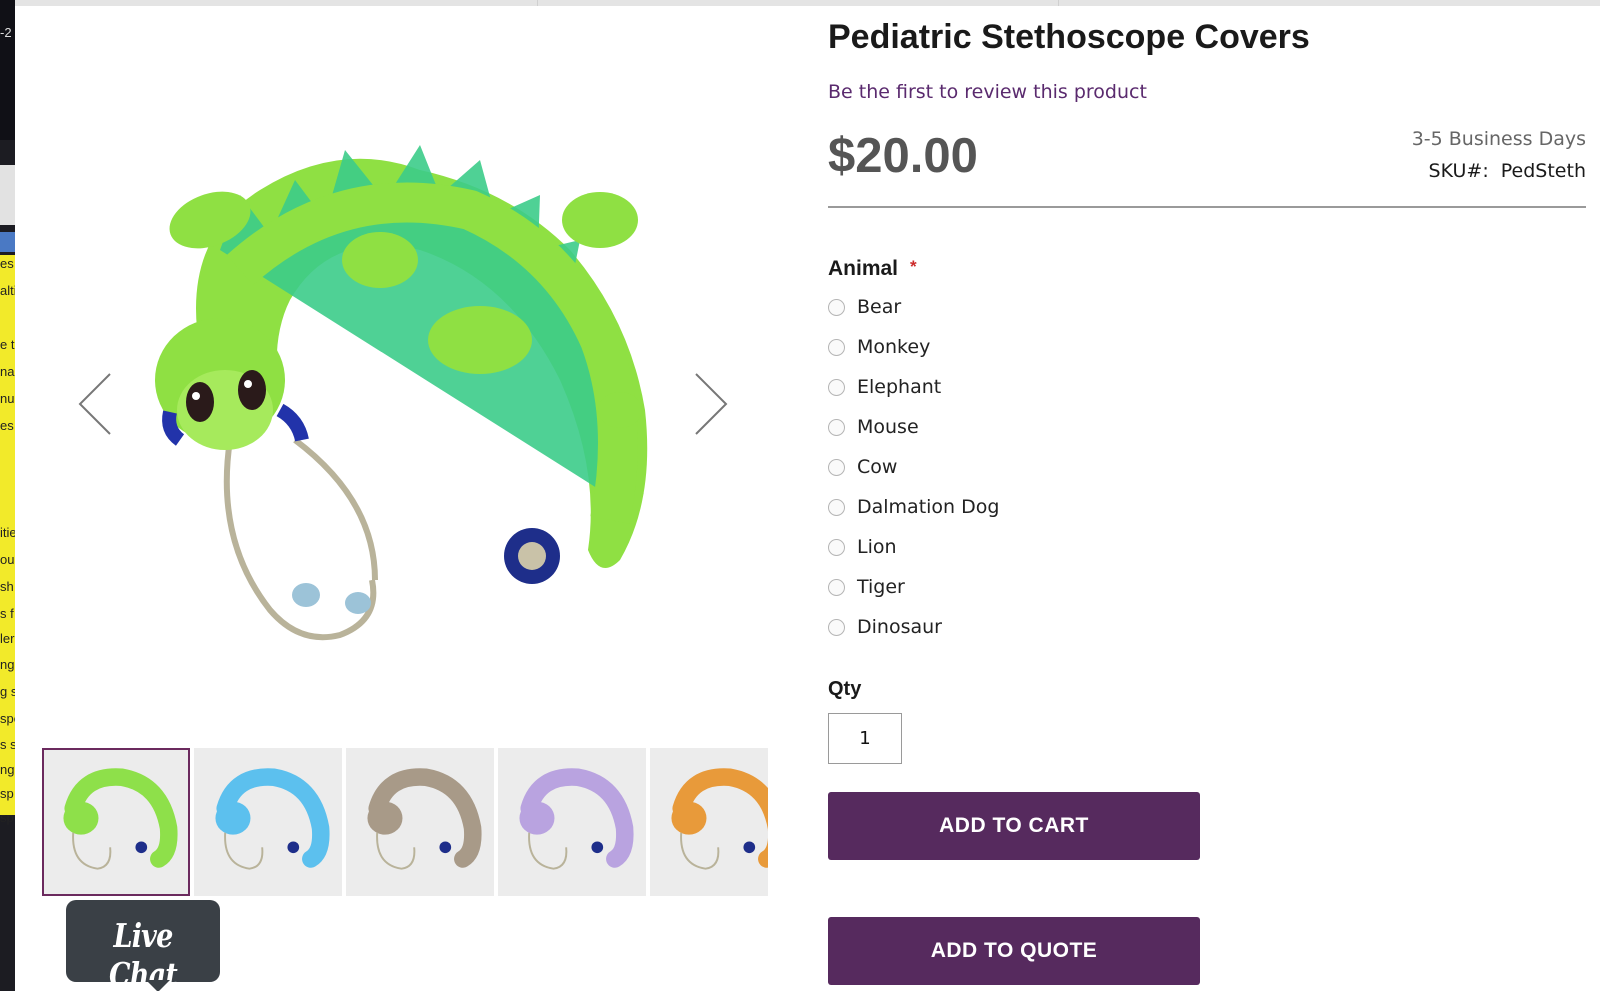  What do you see at coordinates (7, 691) in the screenshot?
I see `background-text-fragment: g s` at bounding box center [7, 691].